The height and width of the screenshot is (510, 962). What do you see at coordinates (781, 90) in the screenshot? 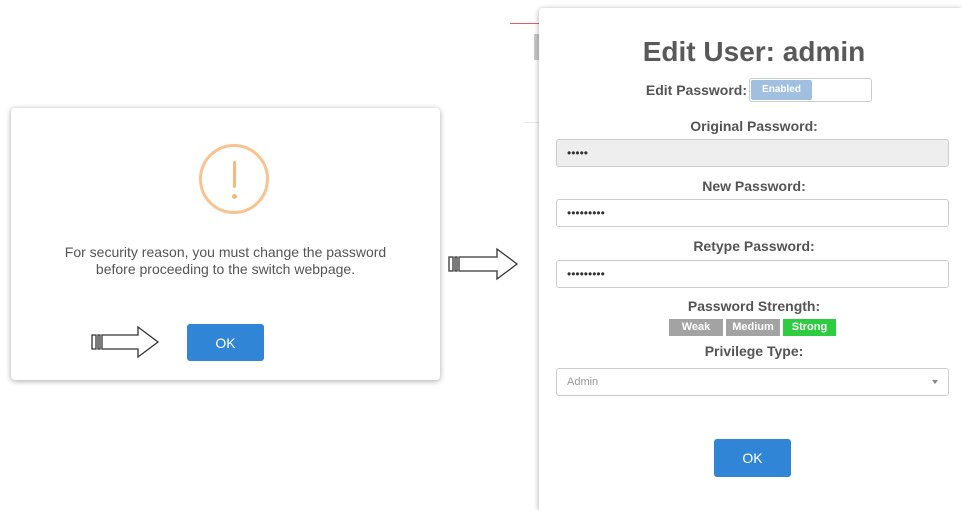
I see `toggle-enabled-state: Enabled` at bounding box center [781, 90].